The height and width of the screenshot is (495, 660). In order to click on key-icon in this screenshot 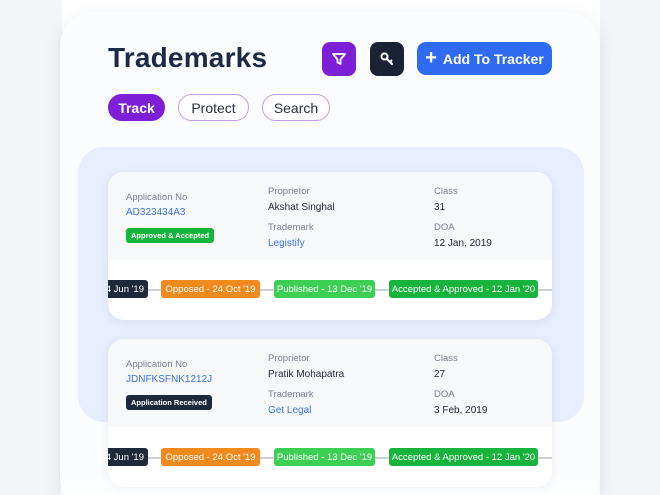, I will do `click(386, 58)`.